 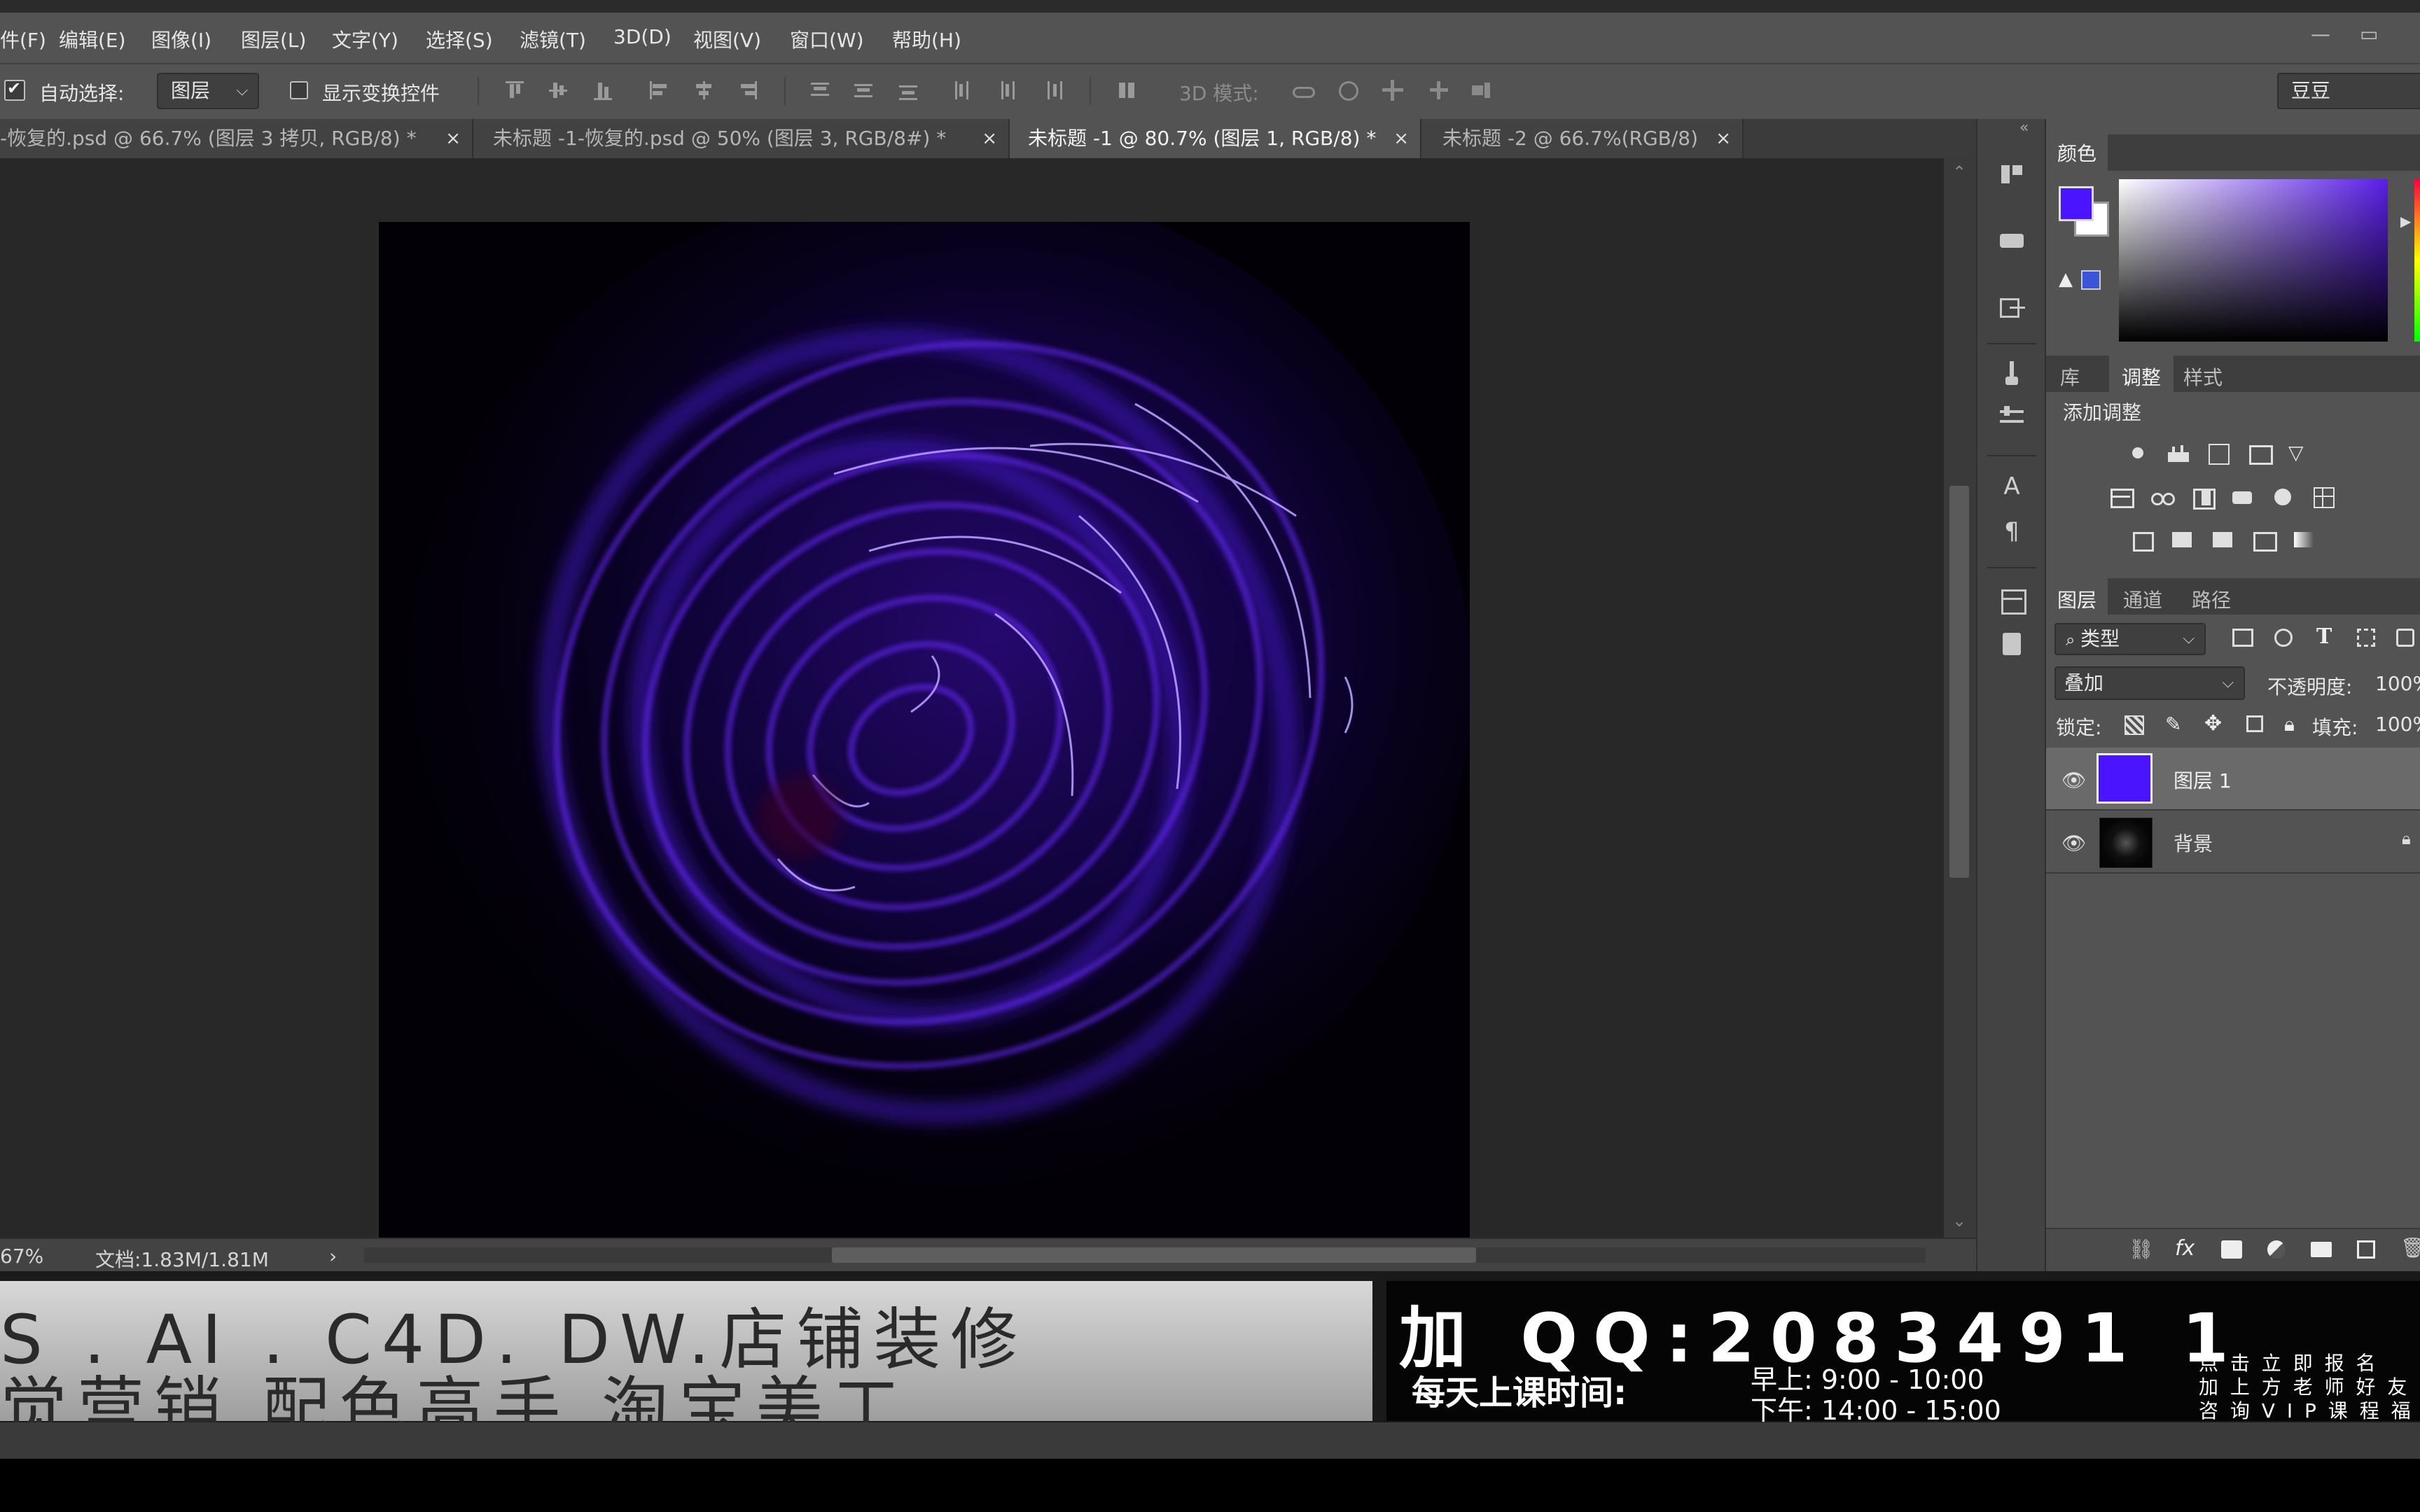 I want to click on tab-libraries: 库, so click(x=2070, y=377).